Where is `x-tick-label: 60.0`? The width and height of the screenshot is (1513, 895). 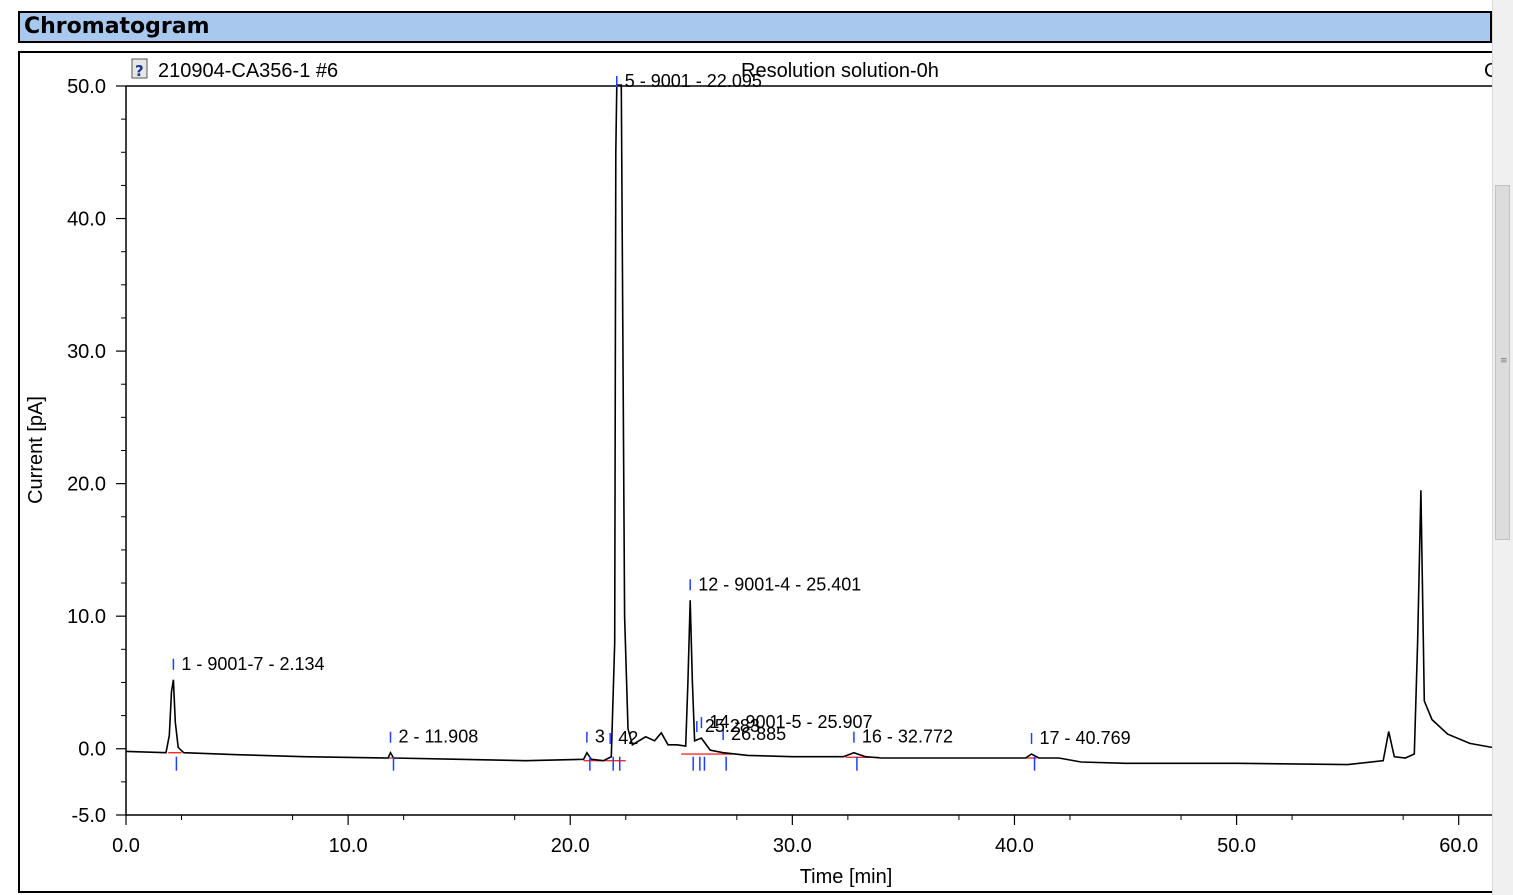 x-tick-label: 60.0 is located at coordinates (1458, 846).